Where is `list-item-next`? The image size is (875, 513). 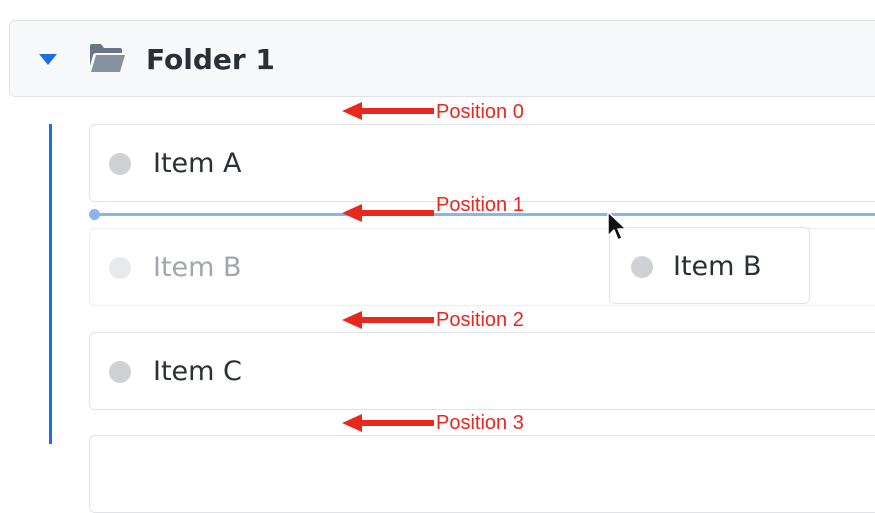
list-item-next is located at coordinates (482, 474).